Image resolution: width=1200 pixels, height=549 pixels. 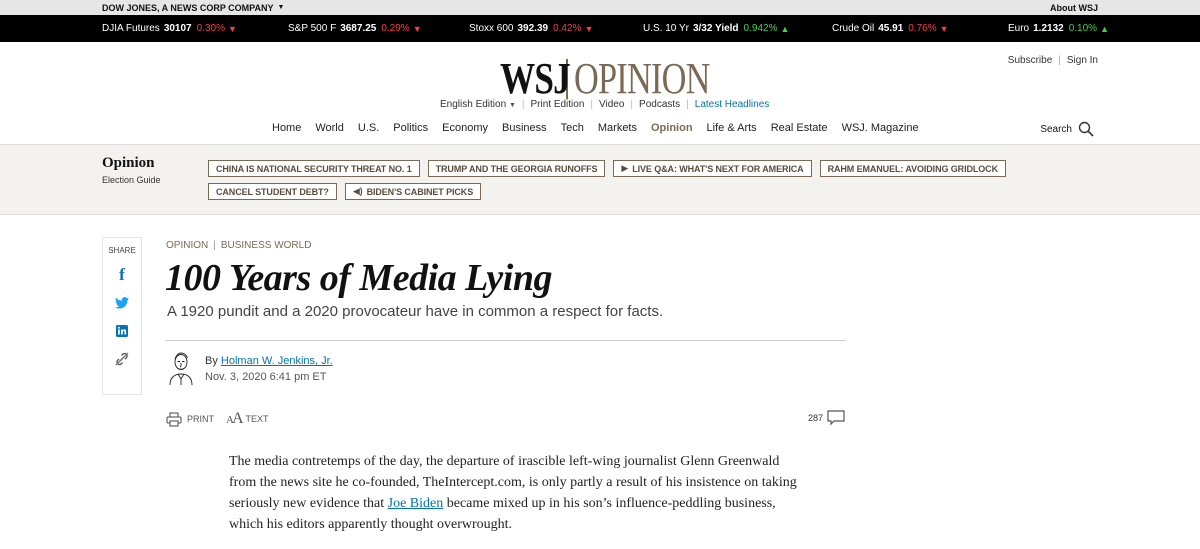 What do you see at coordinates (506, 340) in the screenshot?
I see `divider` at bounding box center [506, 340].